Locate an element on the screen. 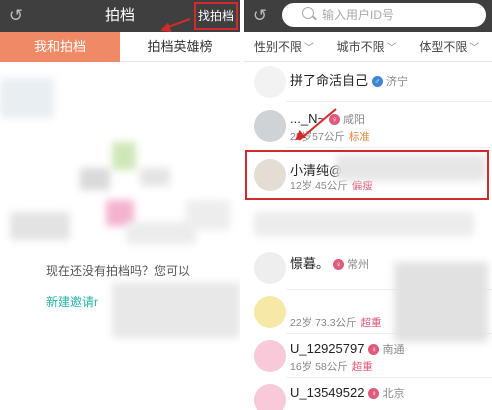 Image resolution: width=492 pixels, height=410 pixels. user-name: U_13549522 is located at coordinates (327, 392).